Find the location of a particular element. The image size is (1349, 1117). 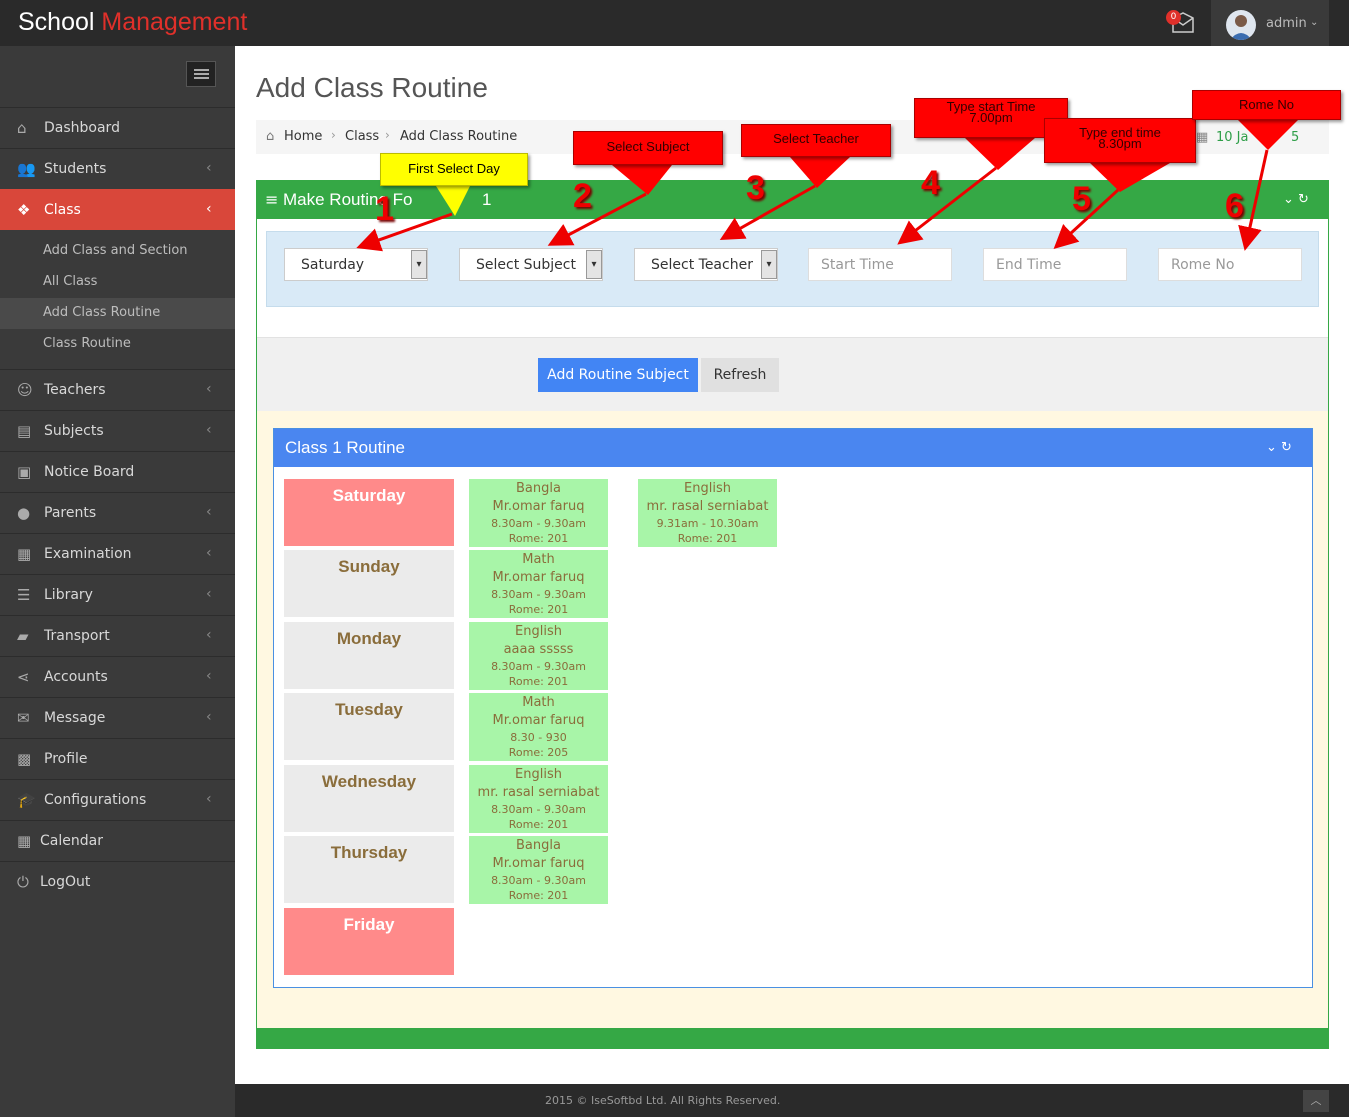

sidebar-item-label: Library is located at coordinates (68, 595).